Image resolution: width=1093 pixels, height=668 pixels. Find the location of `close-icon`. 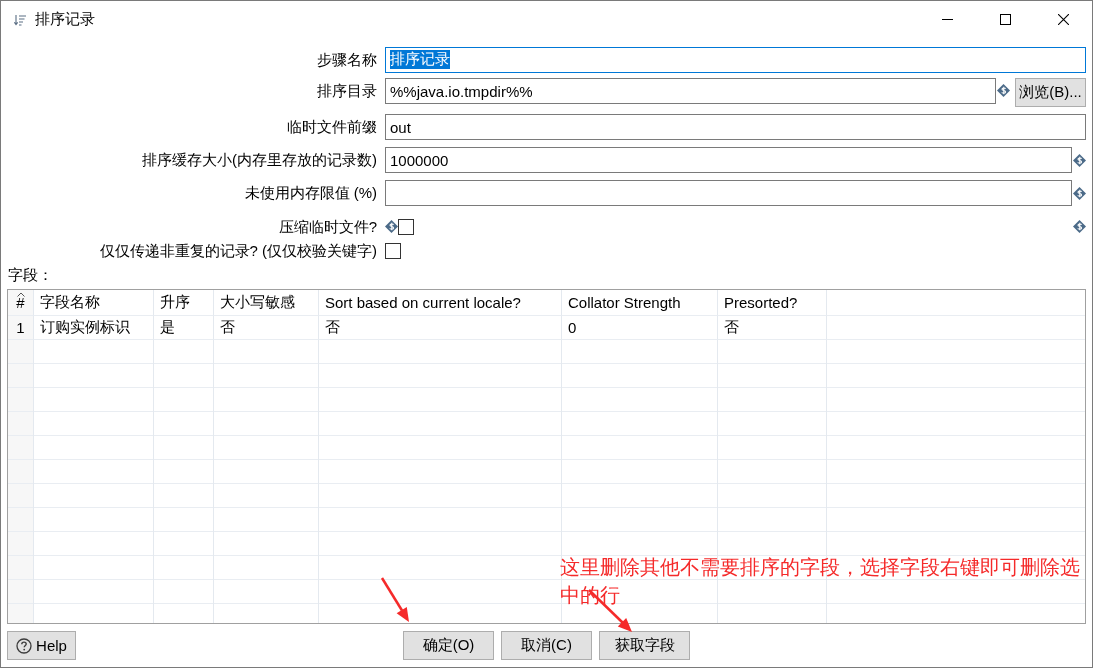

close-icon is located at coordinates (1063, 19).